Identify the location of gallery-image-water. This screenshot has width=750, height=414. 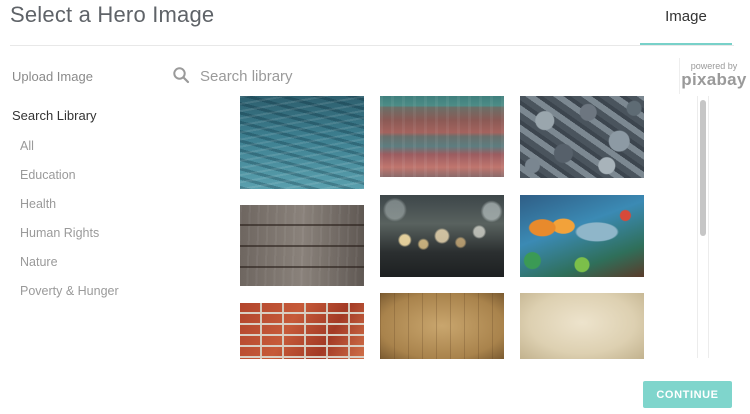
(302, 142).